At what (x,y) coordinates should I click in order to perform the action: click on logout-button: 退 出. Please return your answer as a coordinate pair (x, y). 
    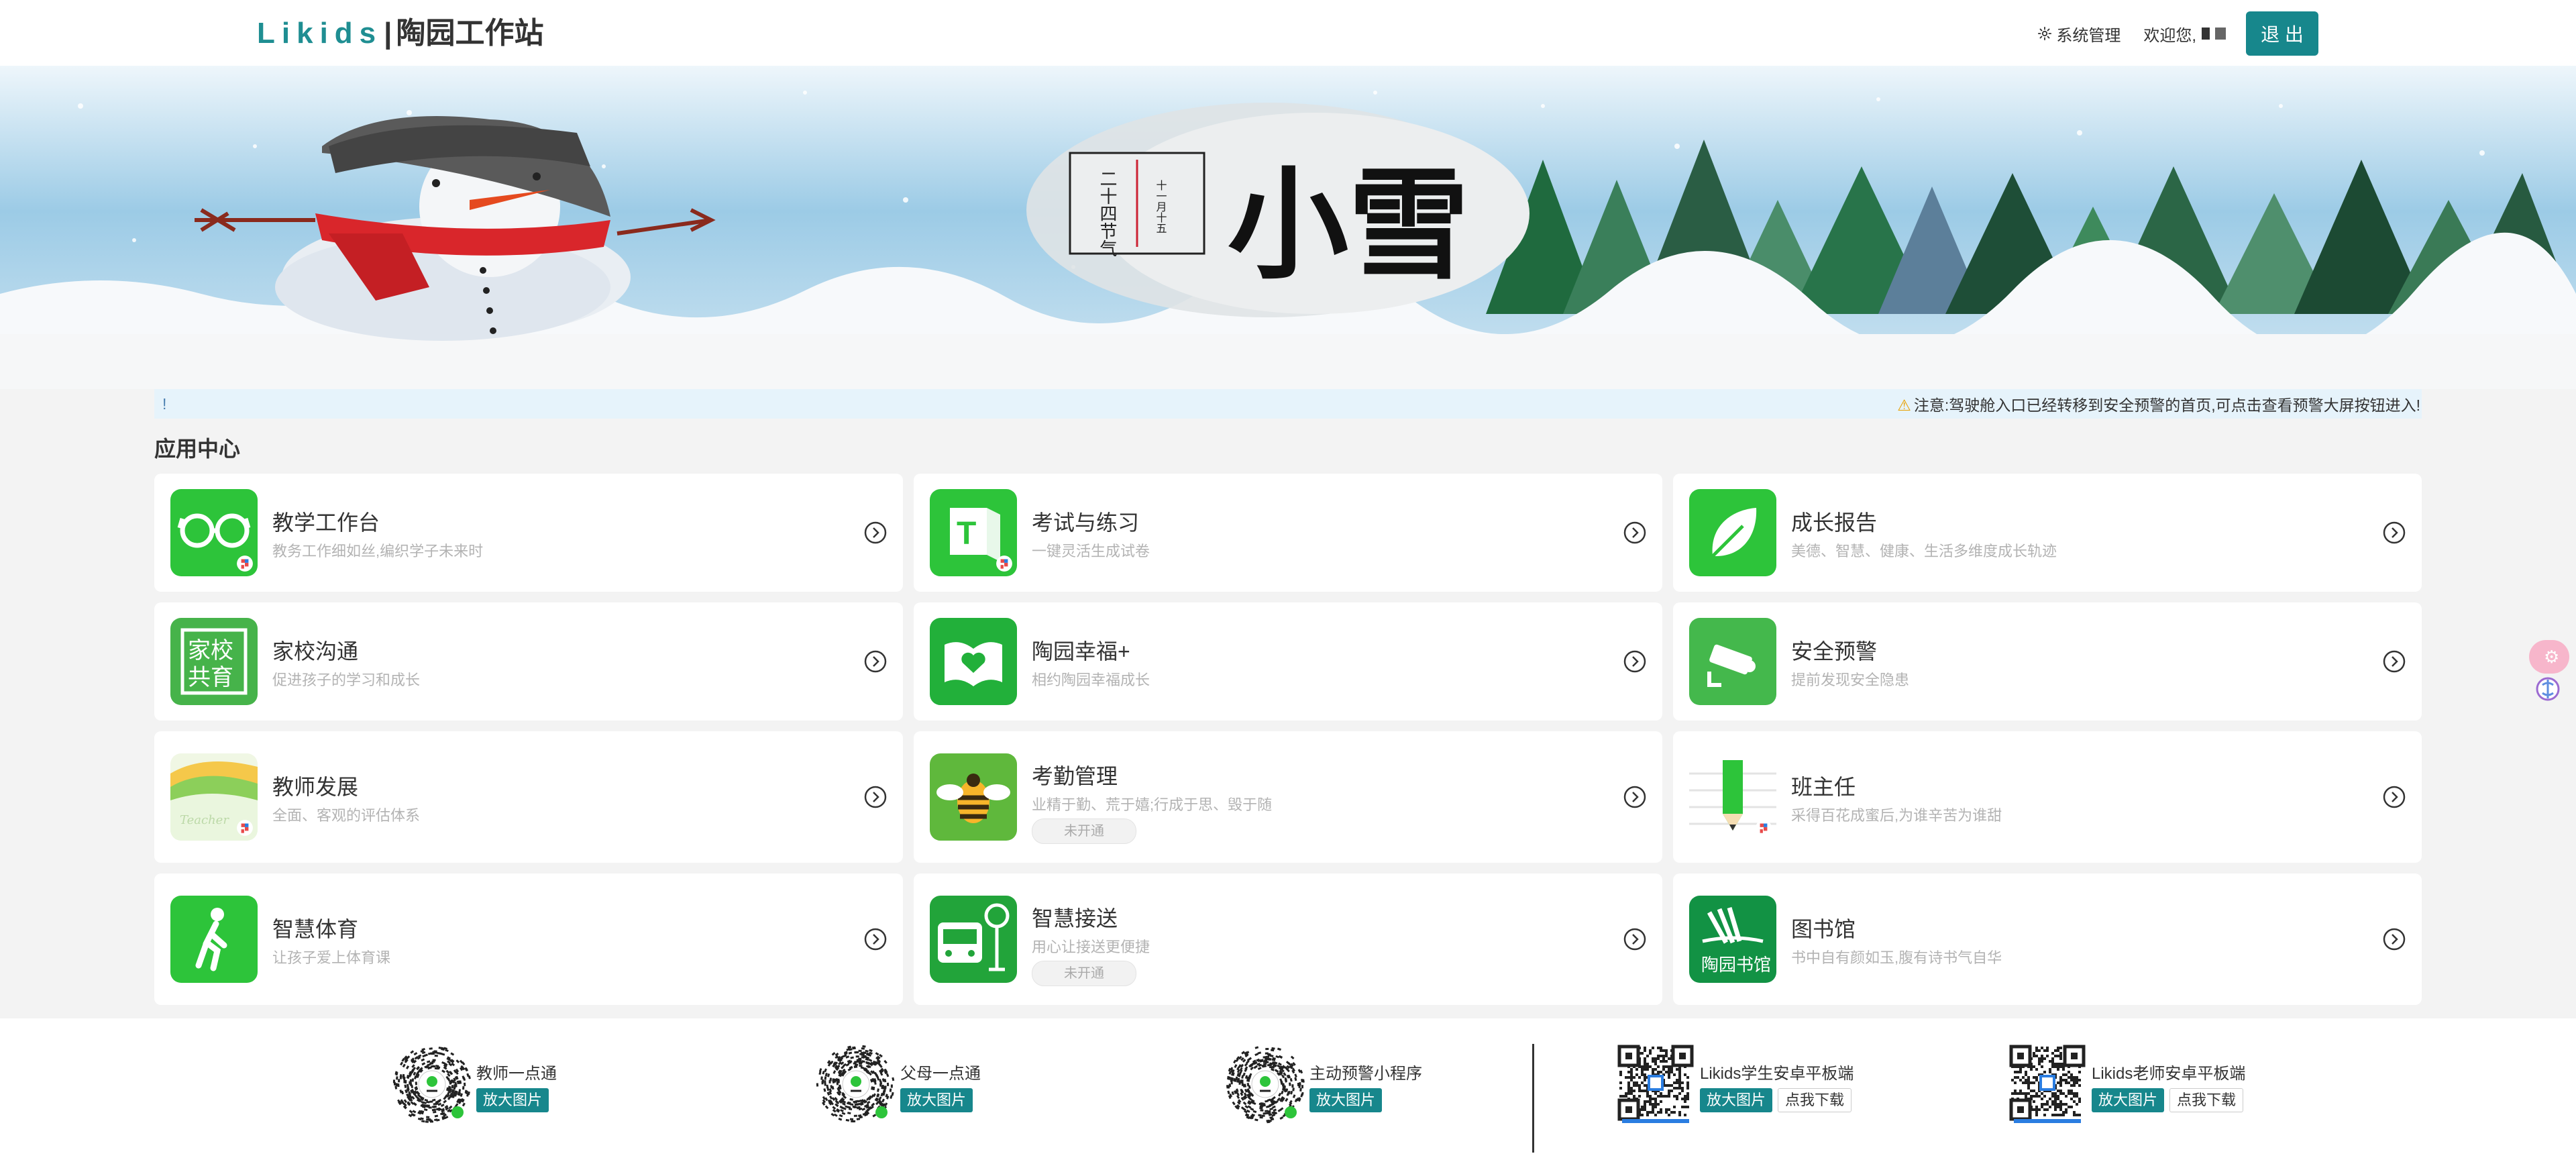
    Looking at the image, I should click on (2282, 33).